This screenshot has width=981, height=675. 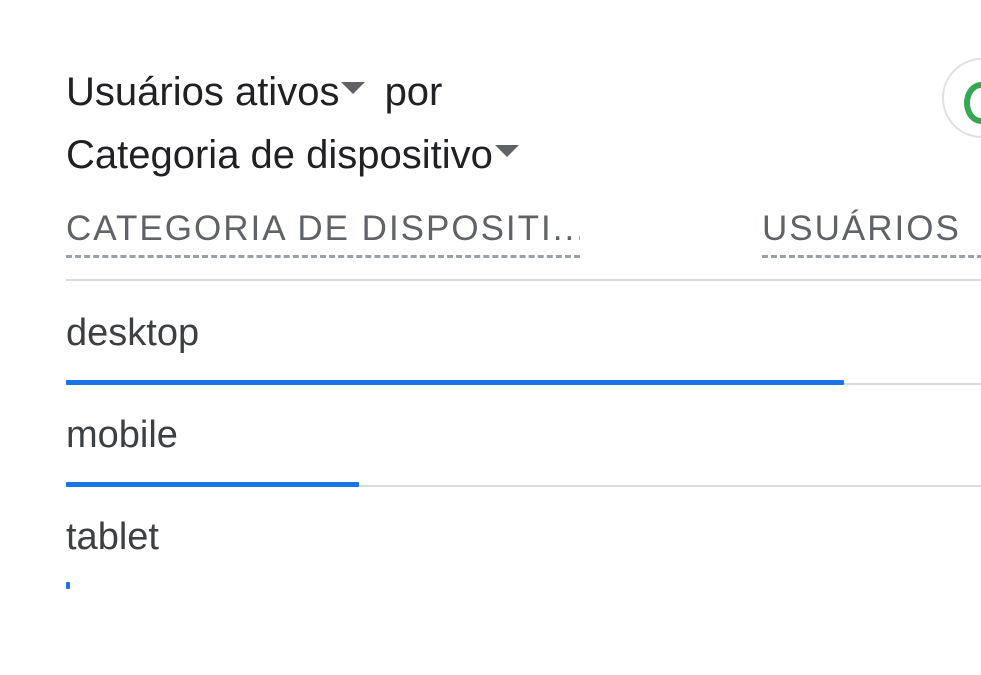 I want to click on dimension-selector: Categoria de dispositivo, so click(x=292, y=155).